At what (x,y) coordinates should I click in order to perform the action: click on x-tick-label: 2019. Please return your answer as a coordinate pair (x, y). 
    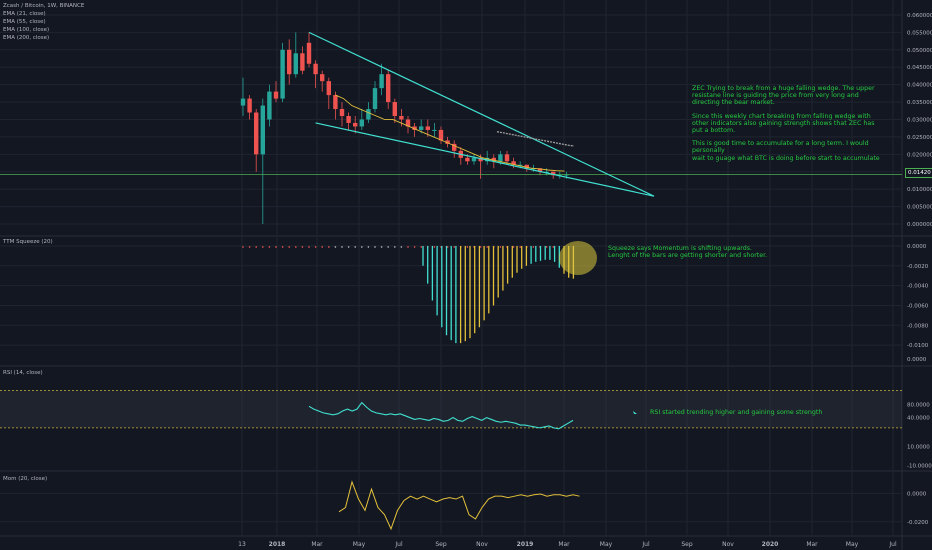
    Looking at the image, I should click on (525, 544).